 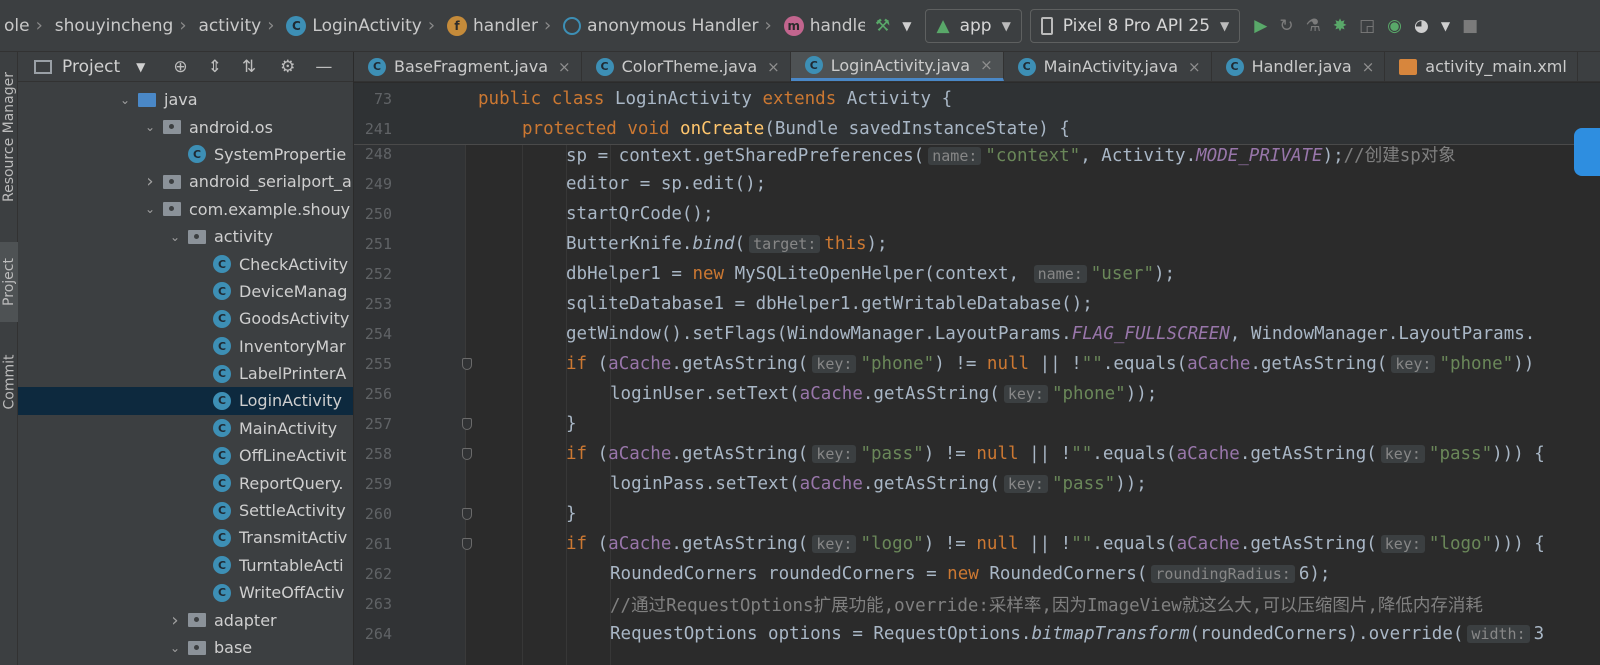 What do you see at coordinates (1367, 26) in the screenshot?
I see `attach-debugger-icon: ◲` at bounding box center [1367, 26].